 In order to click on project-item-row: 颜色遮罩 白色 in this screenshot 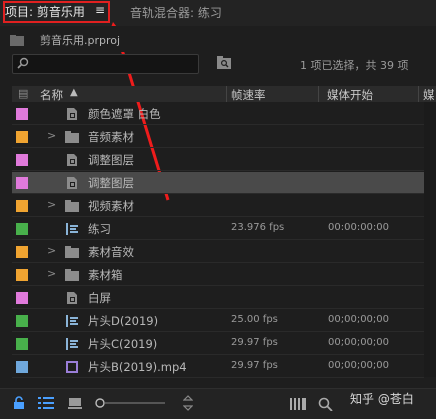, I will do `click(218, 114)`.